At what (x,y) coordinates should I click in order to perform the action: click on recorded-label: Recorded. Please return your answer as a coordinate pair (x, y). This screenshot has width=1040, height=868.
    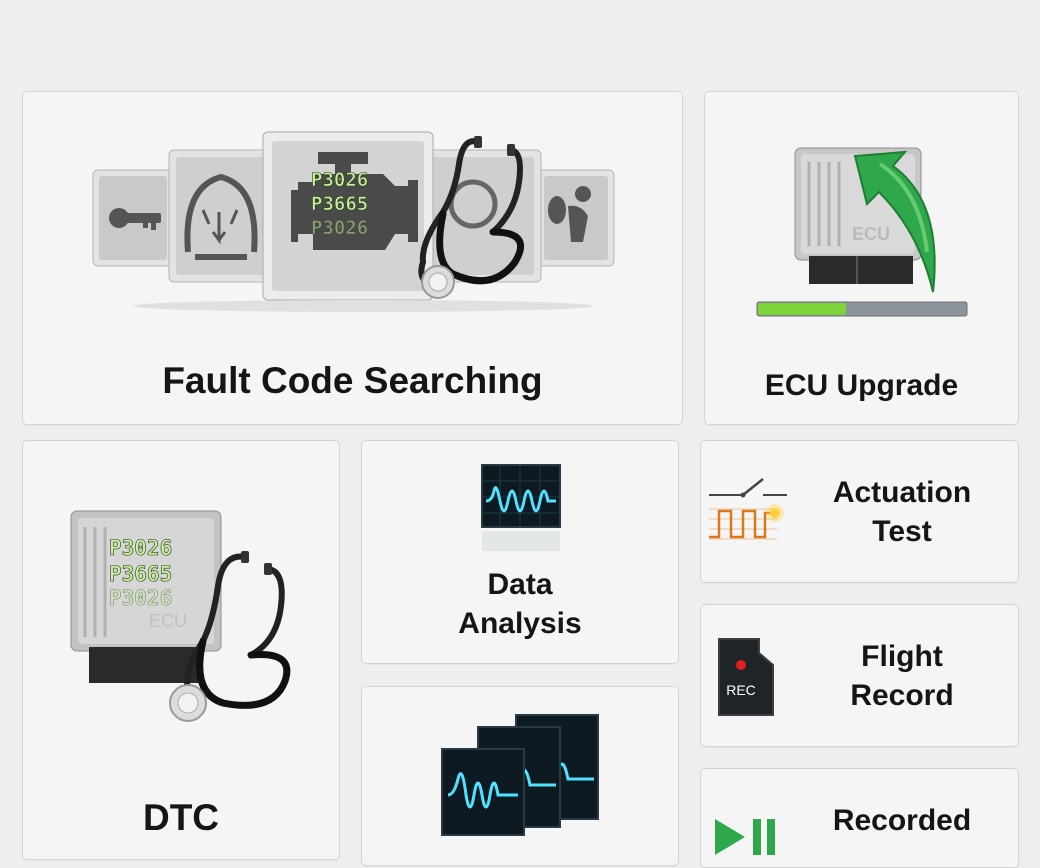
    Looking at the image, I should click on (902, 820).